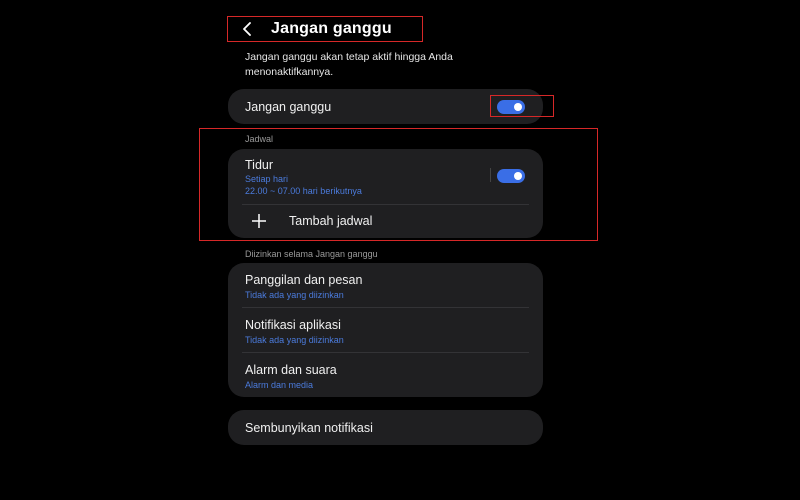  I want to click on add-schedule-button: Tambah jadwal, so click(385, 221).